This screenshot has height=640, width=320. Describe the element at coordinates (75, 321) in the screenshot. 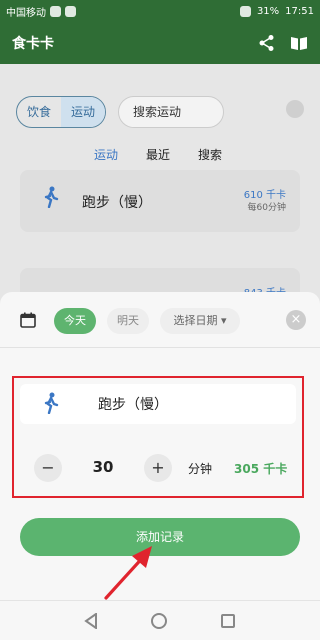

I see `today-chip: 今天` at that location.